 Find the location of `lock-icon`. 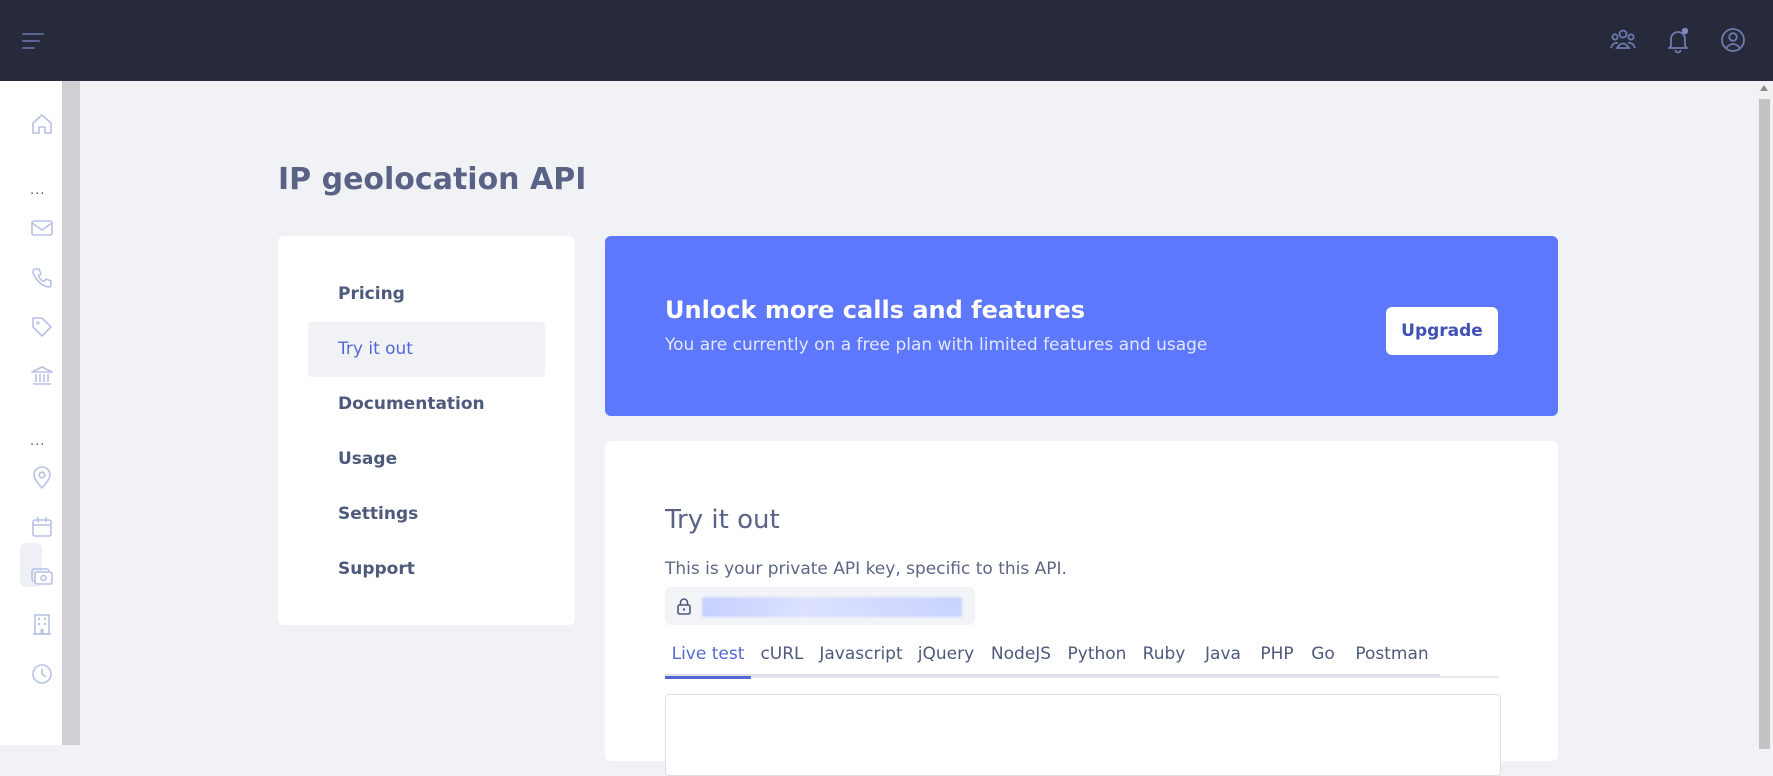

lock-icon is located at coordinates (684, 606).